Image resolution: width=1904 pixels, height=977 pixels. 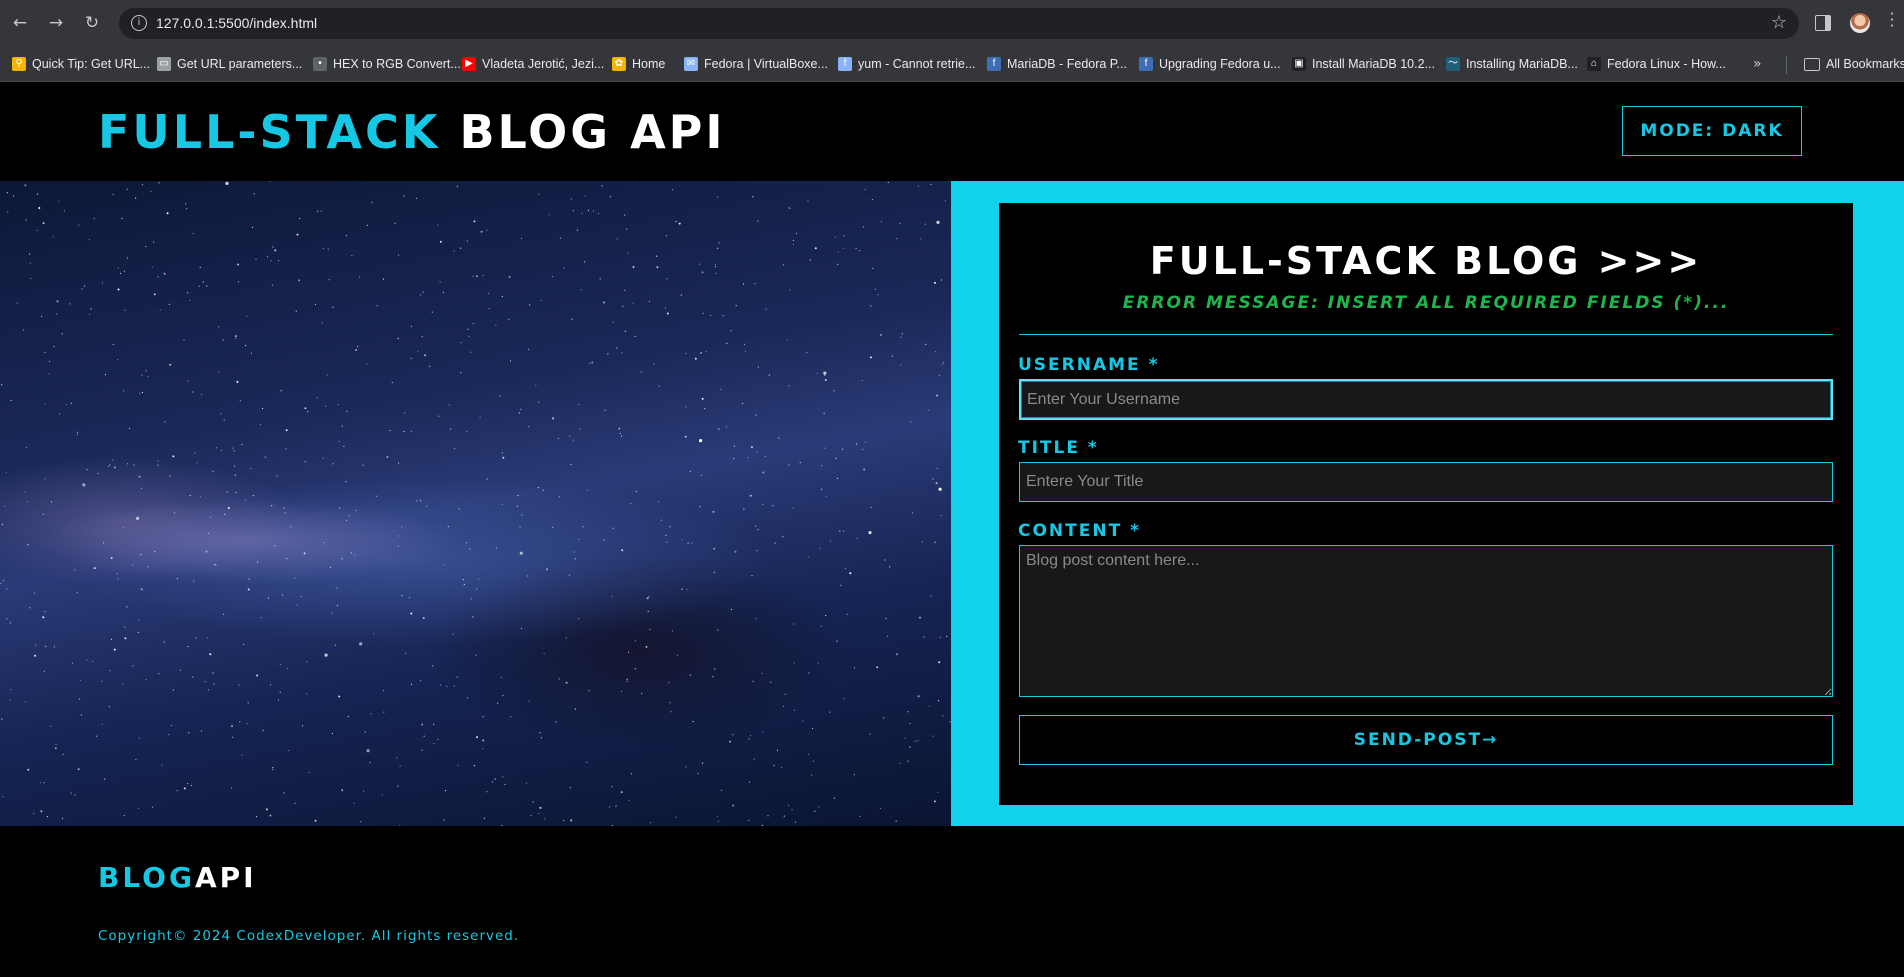 What do you see at coordinates (20, 23) in the screenshot?
I see `back-arrow-icon: ←` at bounding box center [20, 23].